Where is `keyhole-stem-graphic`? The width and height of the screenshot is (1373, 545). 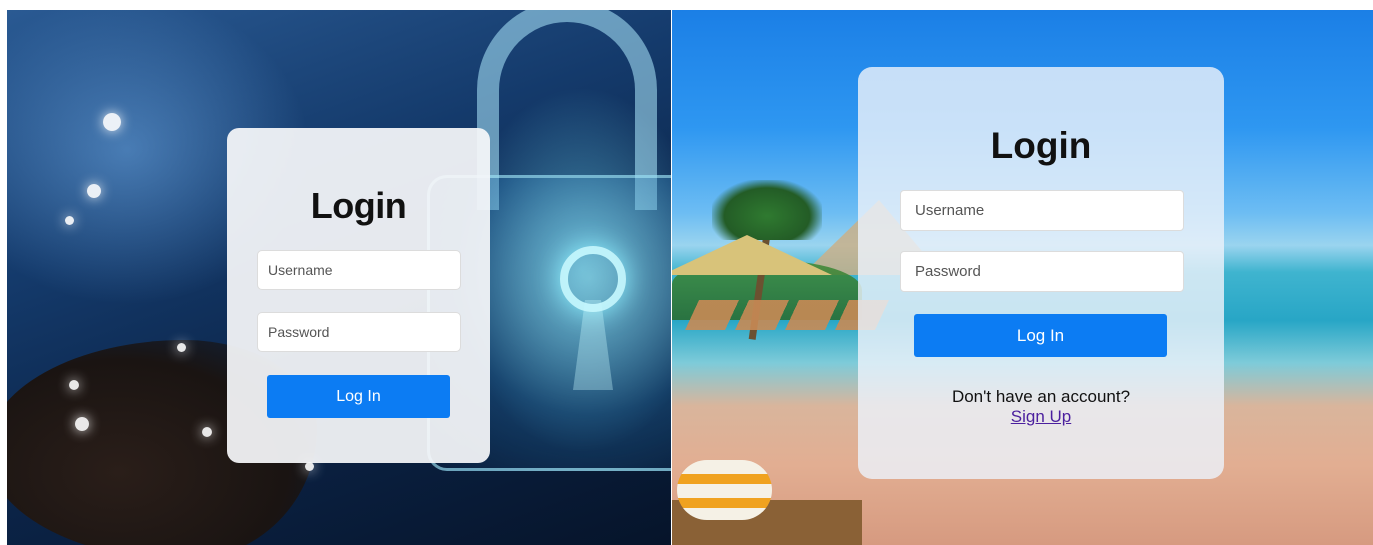
keyhole-stem-graphic is located at coordinates (593, 345).